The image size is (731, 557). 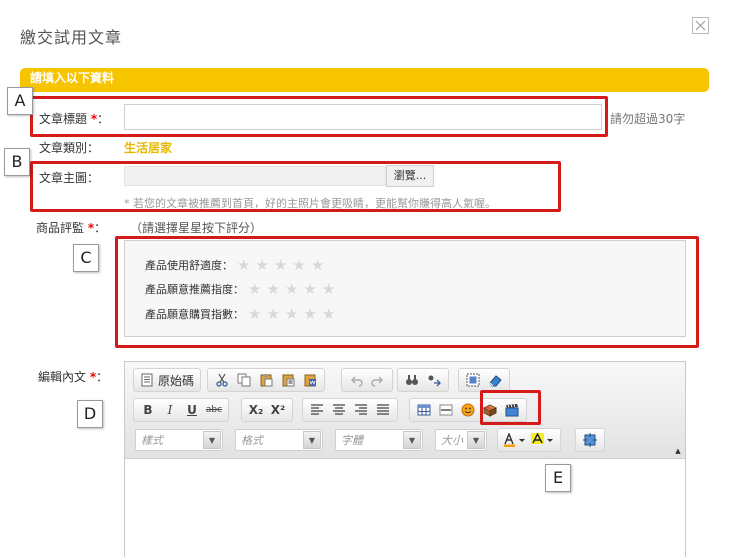 I want to click on history-group, so click(x=367, y=380).